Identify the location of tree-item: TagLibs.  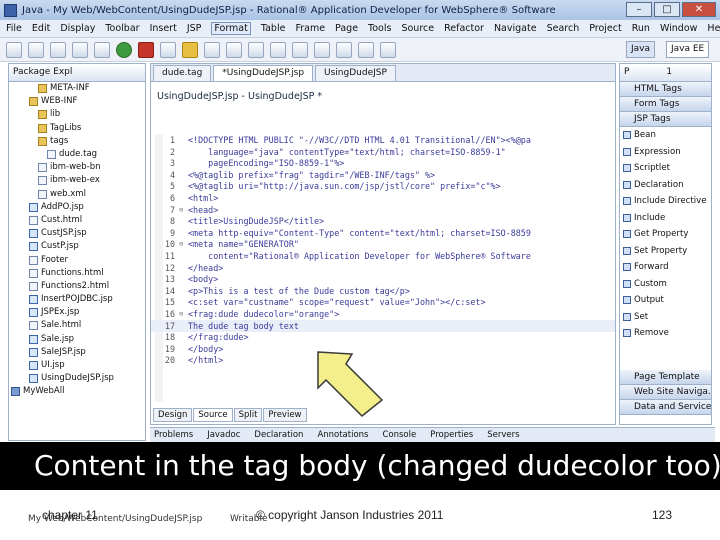
(77, 128).